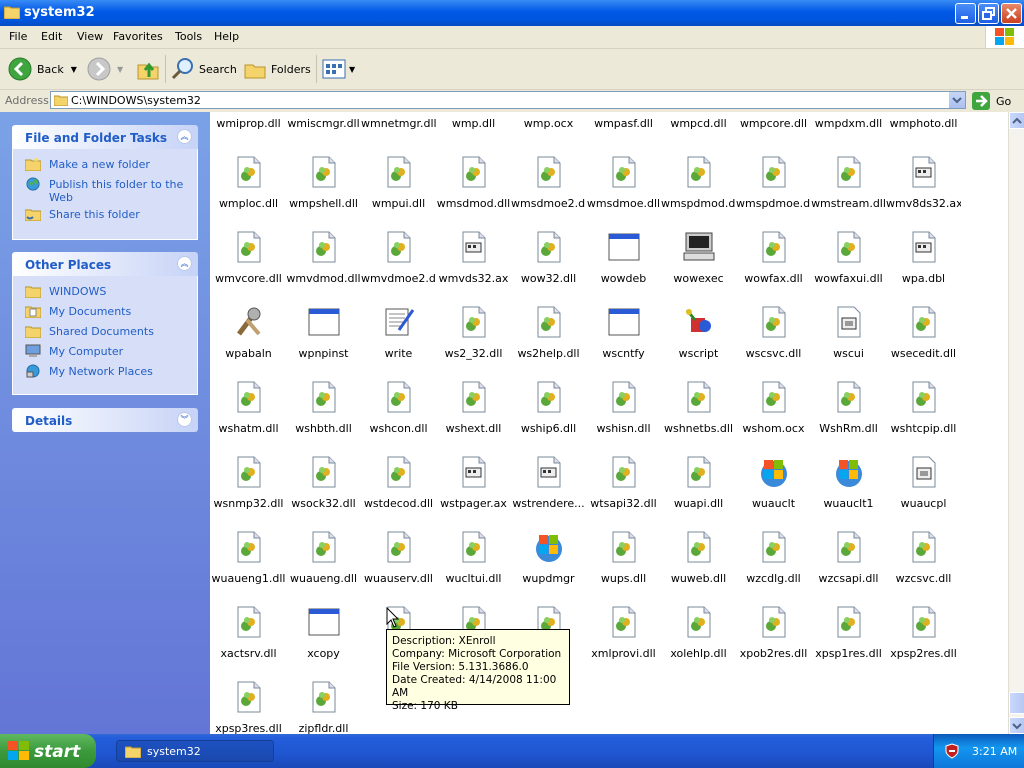 This screenshot has height=768, width=1024. I want to click on panel-header: Other Places ︽, so click(105, 264).